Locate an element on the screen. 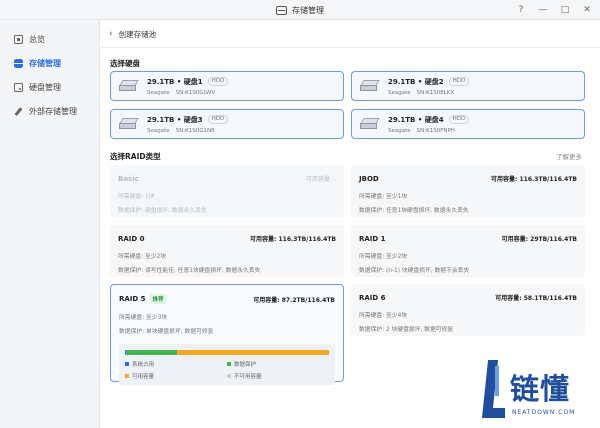 This screenshot has height=428, width=600. disk-serial: SN:K1S0ELKX is located at coordinates (435, 92).